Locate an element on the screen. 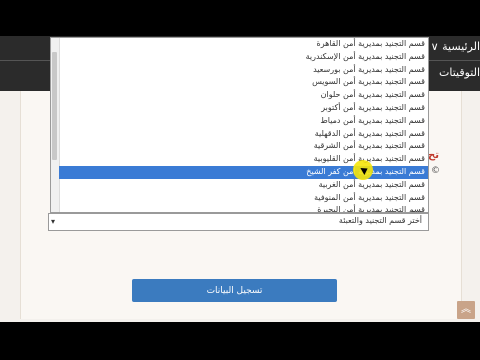 The image size is (480, 360). chevron-down-icon: ▾ is located at coordinates (53, 221).